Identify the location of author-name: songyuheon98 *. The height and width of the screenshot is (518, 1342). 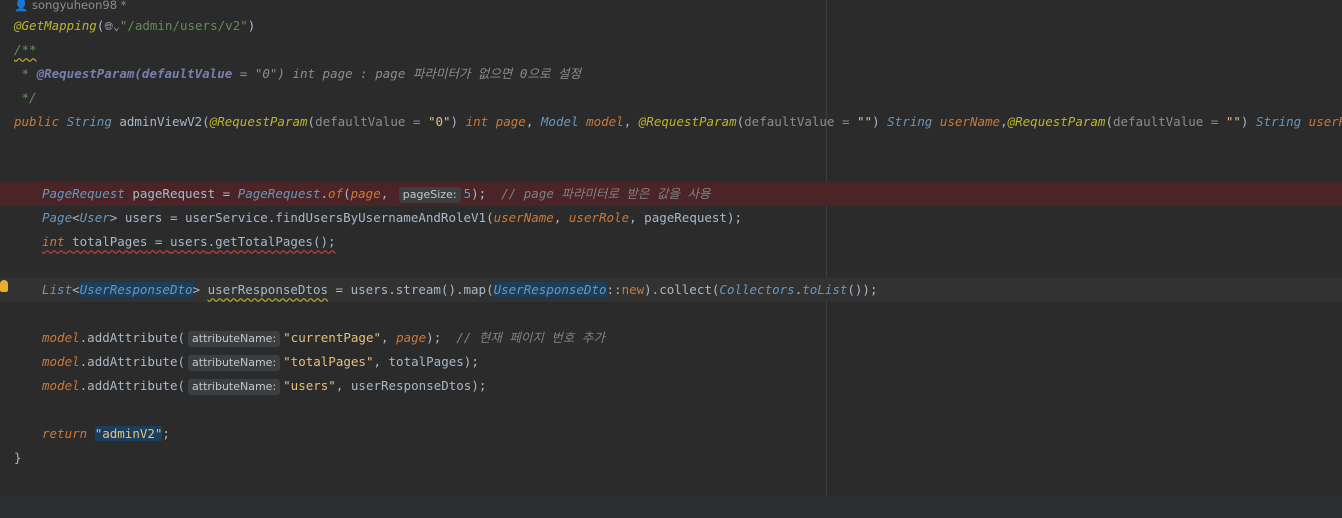
(79, 6).